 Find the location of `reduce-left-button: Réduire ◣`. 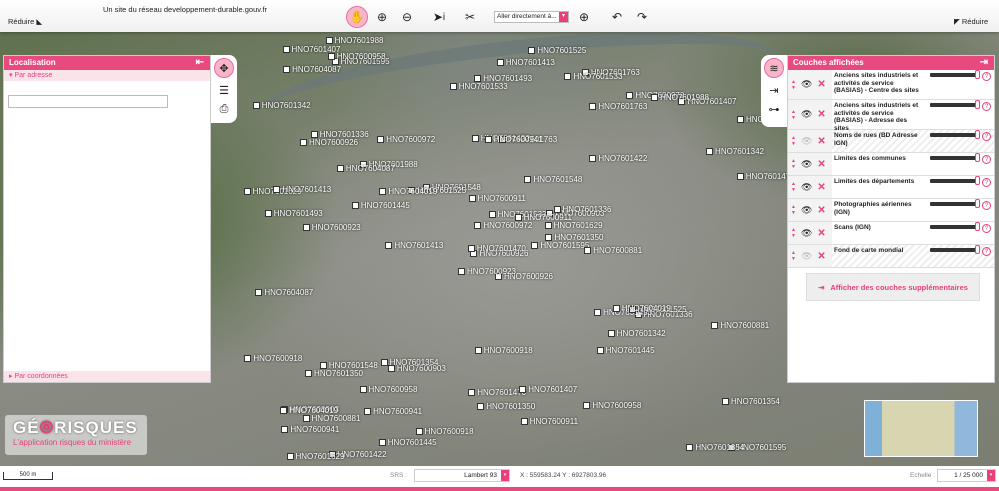

reduce-left-button: Réduire ◣ is located at coordinates (25, 21).